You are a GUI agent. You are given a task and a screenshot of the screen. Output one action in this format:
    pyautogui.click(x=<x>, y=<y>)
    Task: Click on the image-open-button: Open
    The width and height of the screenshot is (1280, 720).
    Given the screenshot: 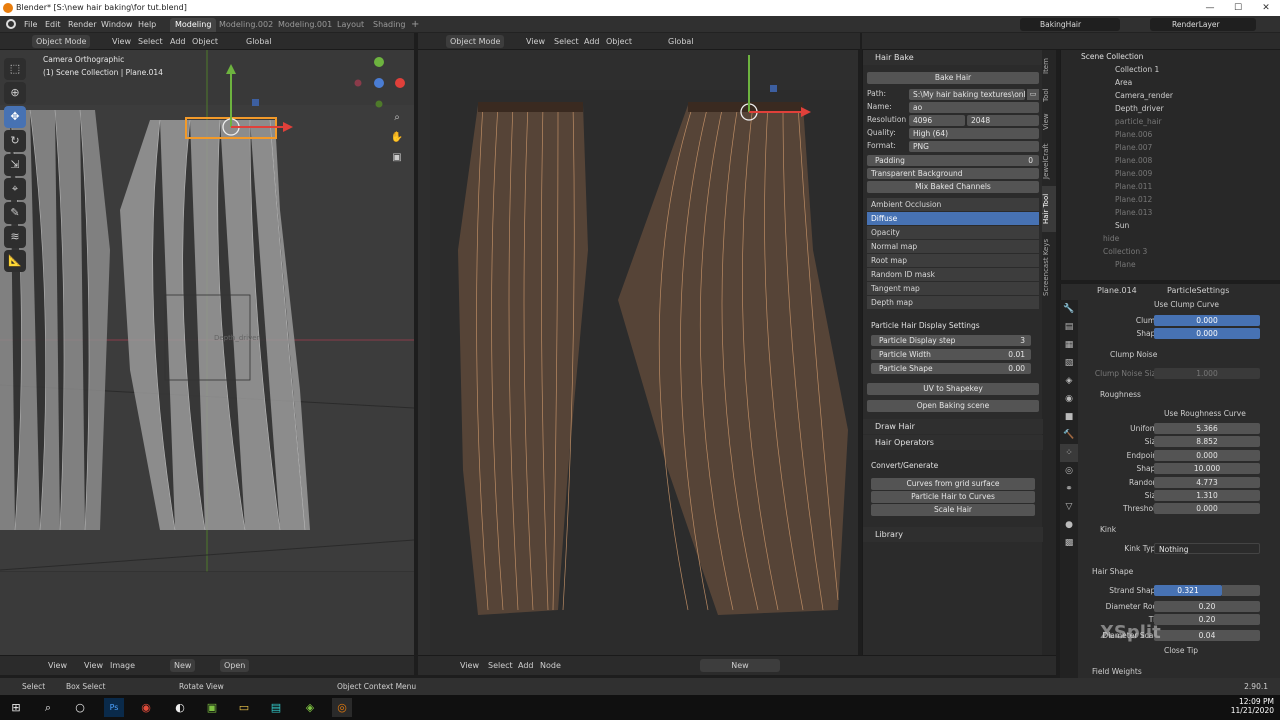 What is the action you would take?
    pyautogui.click(x=235, y=665)
    